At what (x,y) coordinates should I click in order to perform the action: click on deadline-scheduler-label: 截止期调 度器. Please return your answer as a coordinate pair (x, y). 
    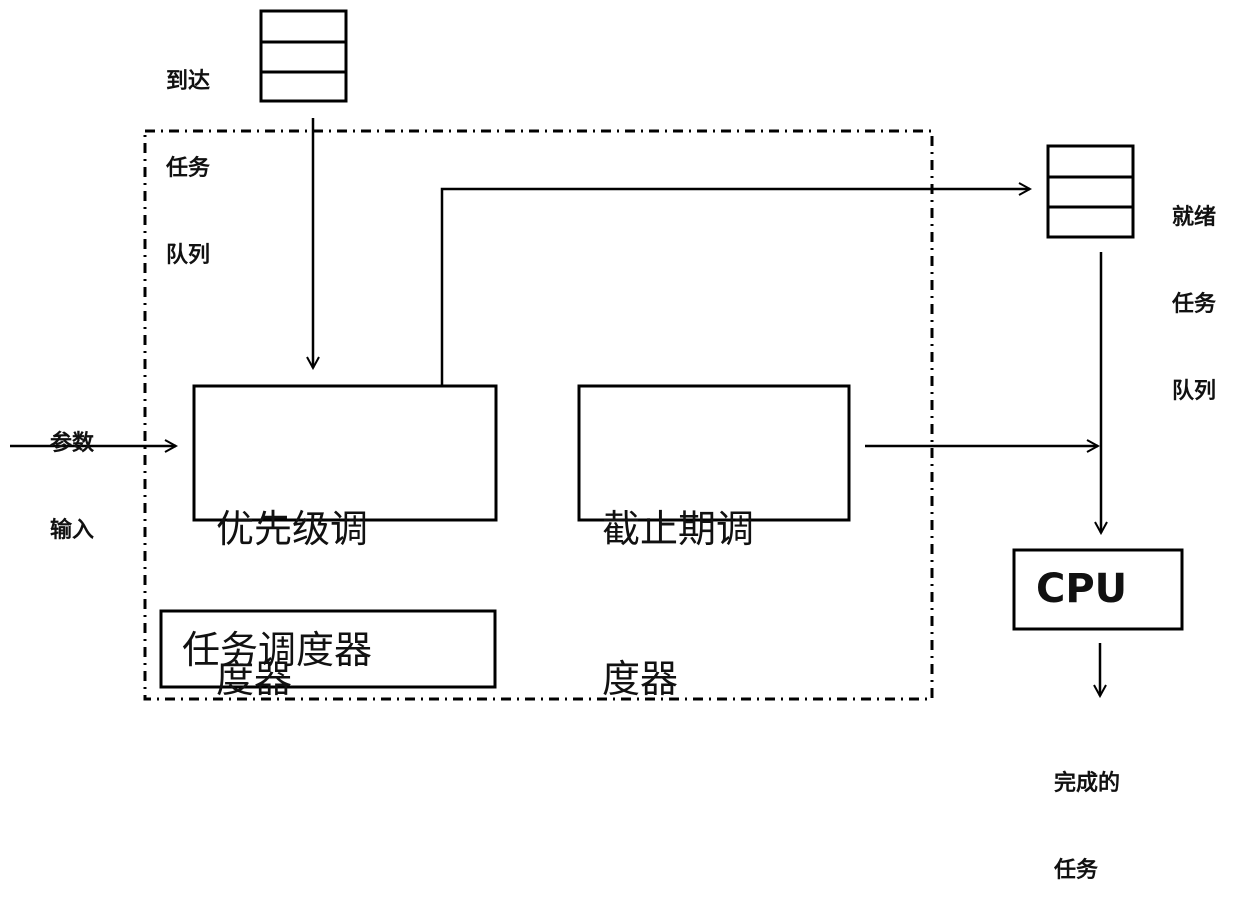
    Looking at the image, I should click on (678, 579).